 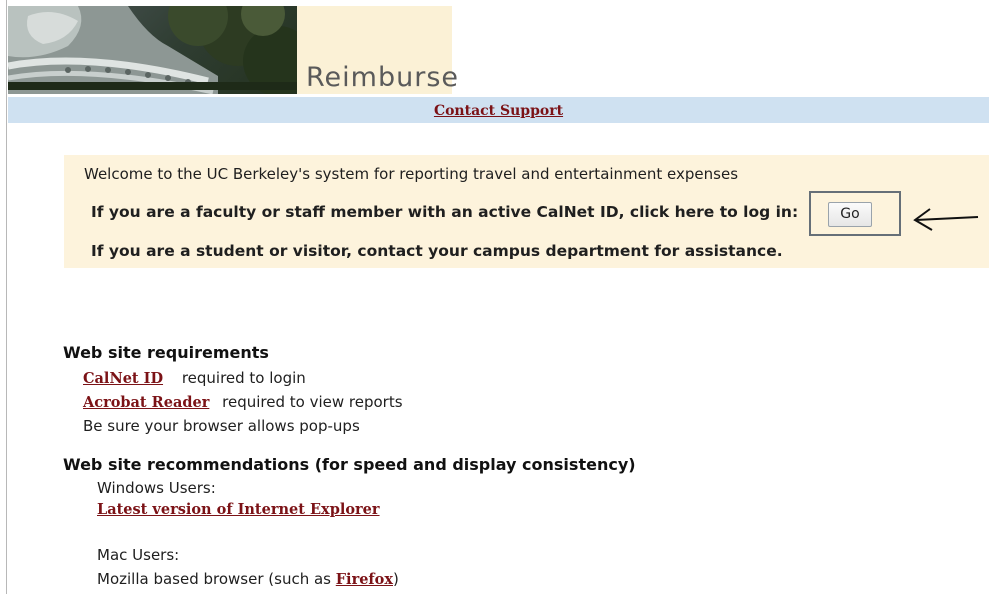 I want to click on popups-requirement: Be sure your browser allows pop-ups, so click(x=221, y=426).